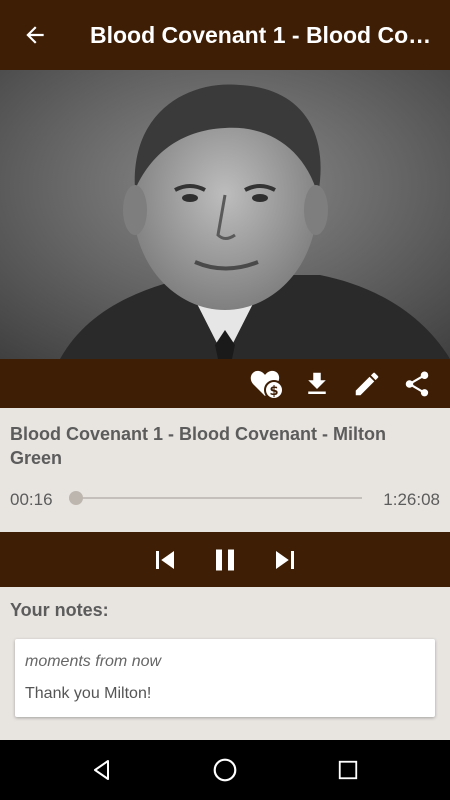  I want to click on skip-previous-icon, so click(165, 559).